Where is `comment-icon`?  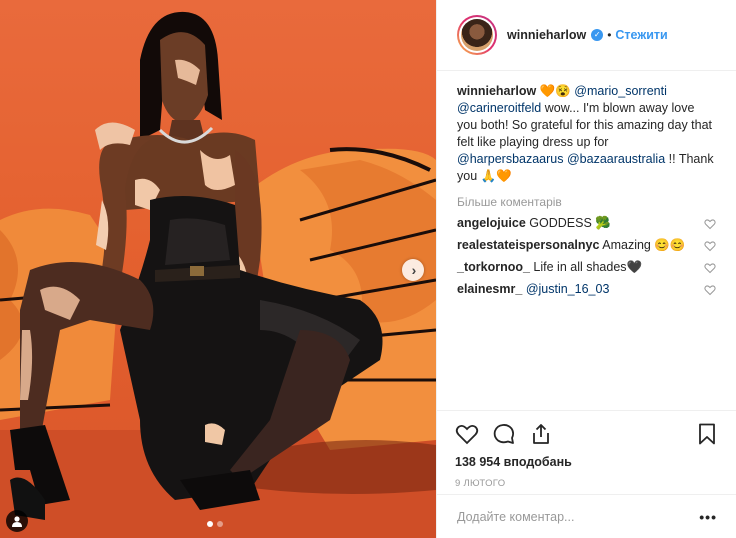
comment-icon is located at coordinates (504, 434).